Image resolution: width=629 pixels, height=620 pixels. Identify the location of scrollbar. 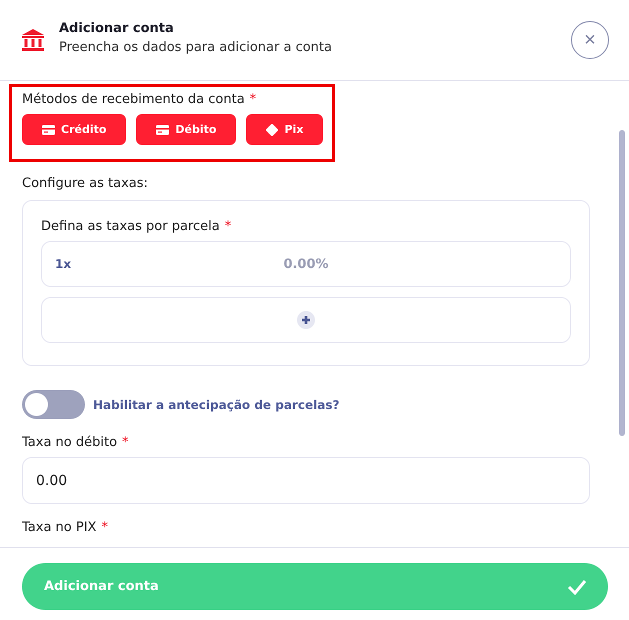
(622, 283).